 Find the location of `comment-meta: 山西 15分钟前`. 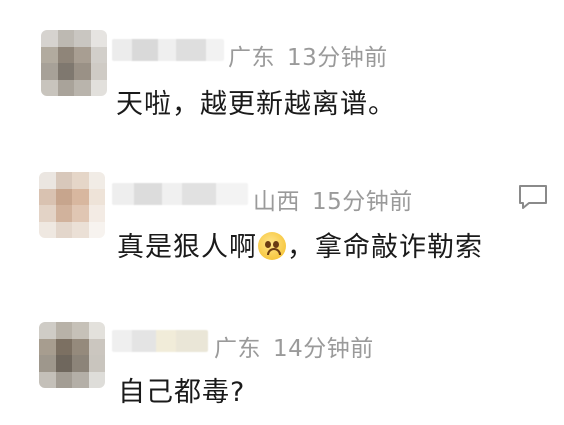

comment-meta: 山西 15分钟前 is located at coordinates (333, 199).